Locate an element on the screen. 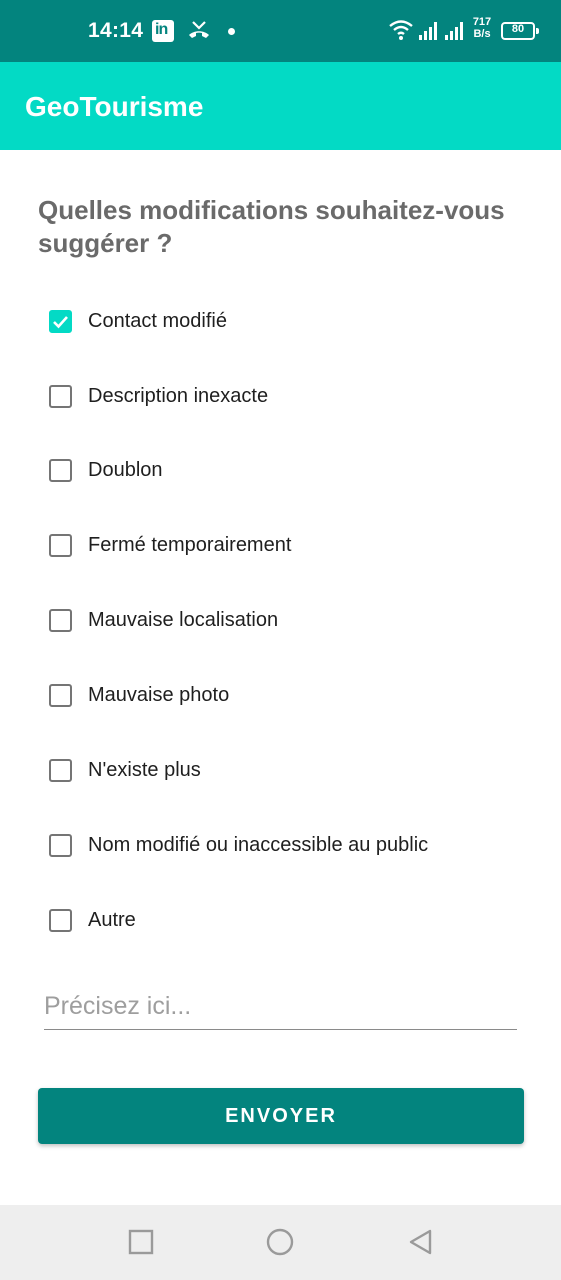 The image size is (561, 1280). option-label: Doublon is located at coordinates (125, 470).